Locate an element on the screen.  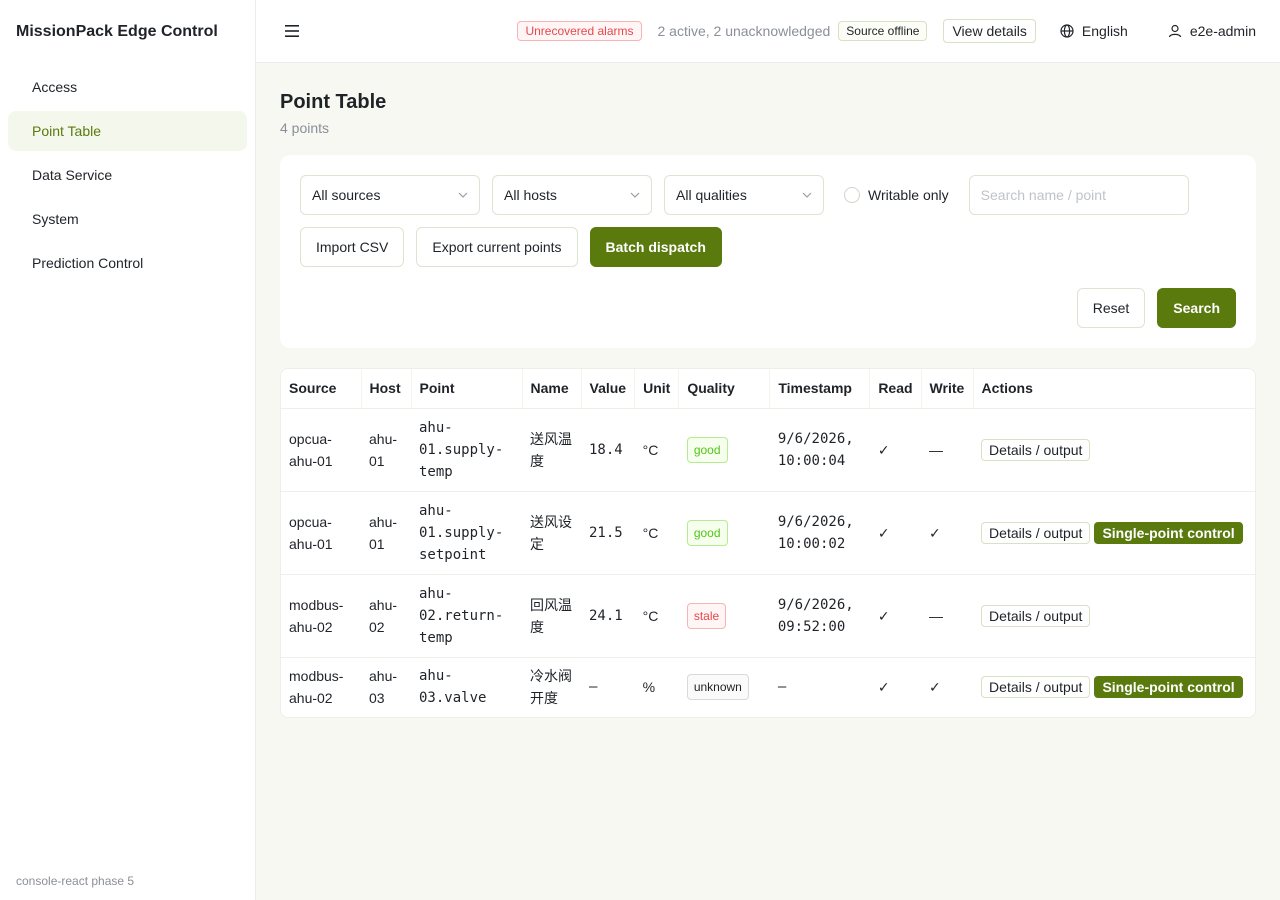
quality-select-value: All qualities is located at coordinates (711, 195).